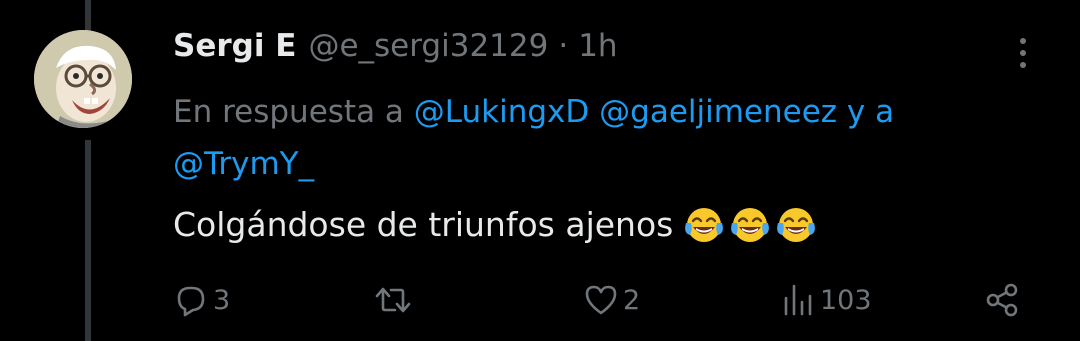 The width and height of the screenshot is (1080, 341). I want to click on like-count: 2, so click(632, 300).